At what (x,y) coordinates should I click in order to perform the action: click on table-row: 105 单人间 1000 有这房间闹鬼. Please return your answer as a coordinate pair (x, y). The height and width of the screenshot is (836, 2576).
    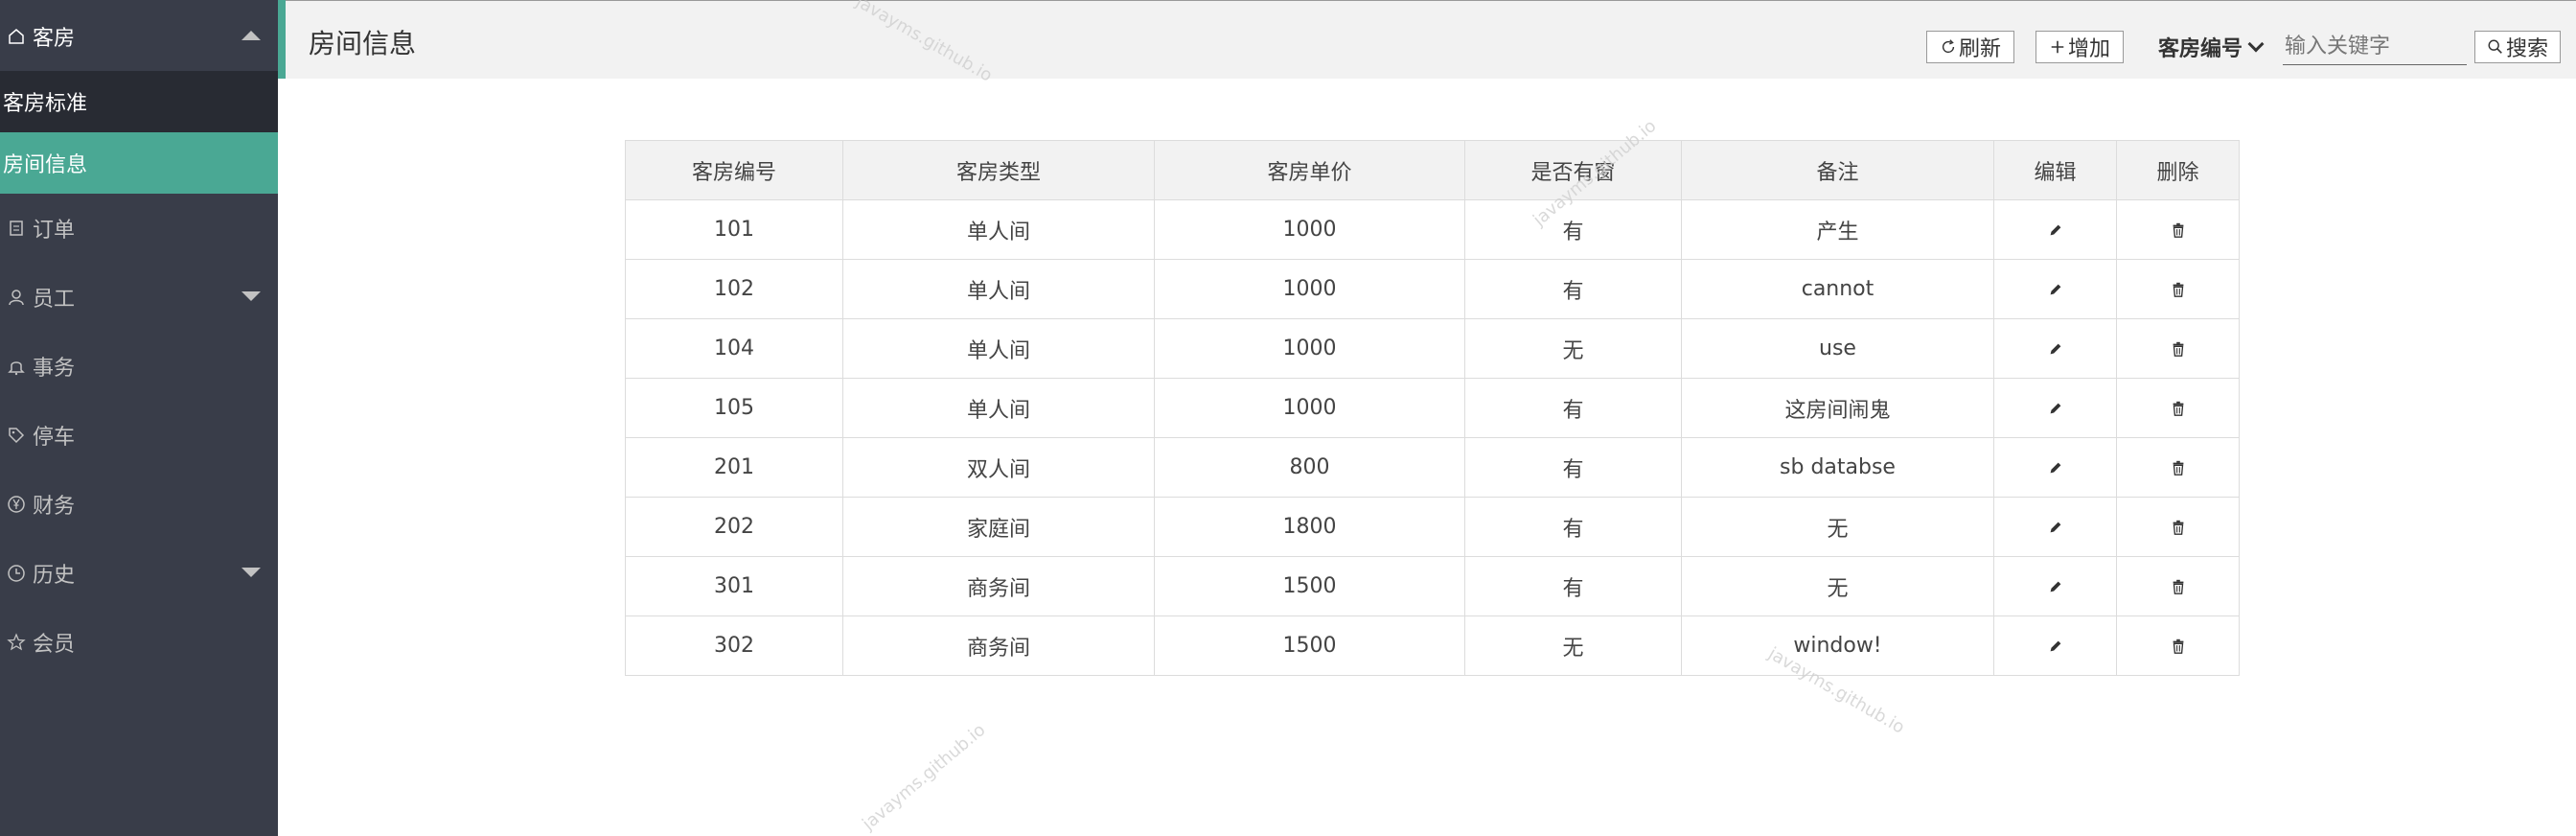
    Looking at the image, I should click on (1433, 408).